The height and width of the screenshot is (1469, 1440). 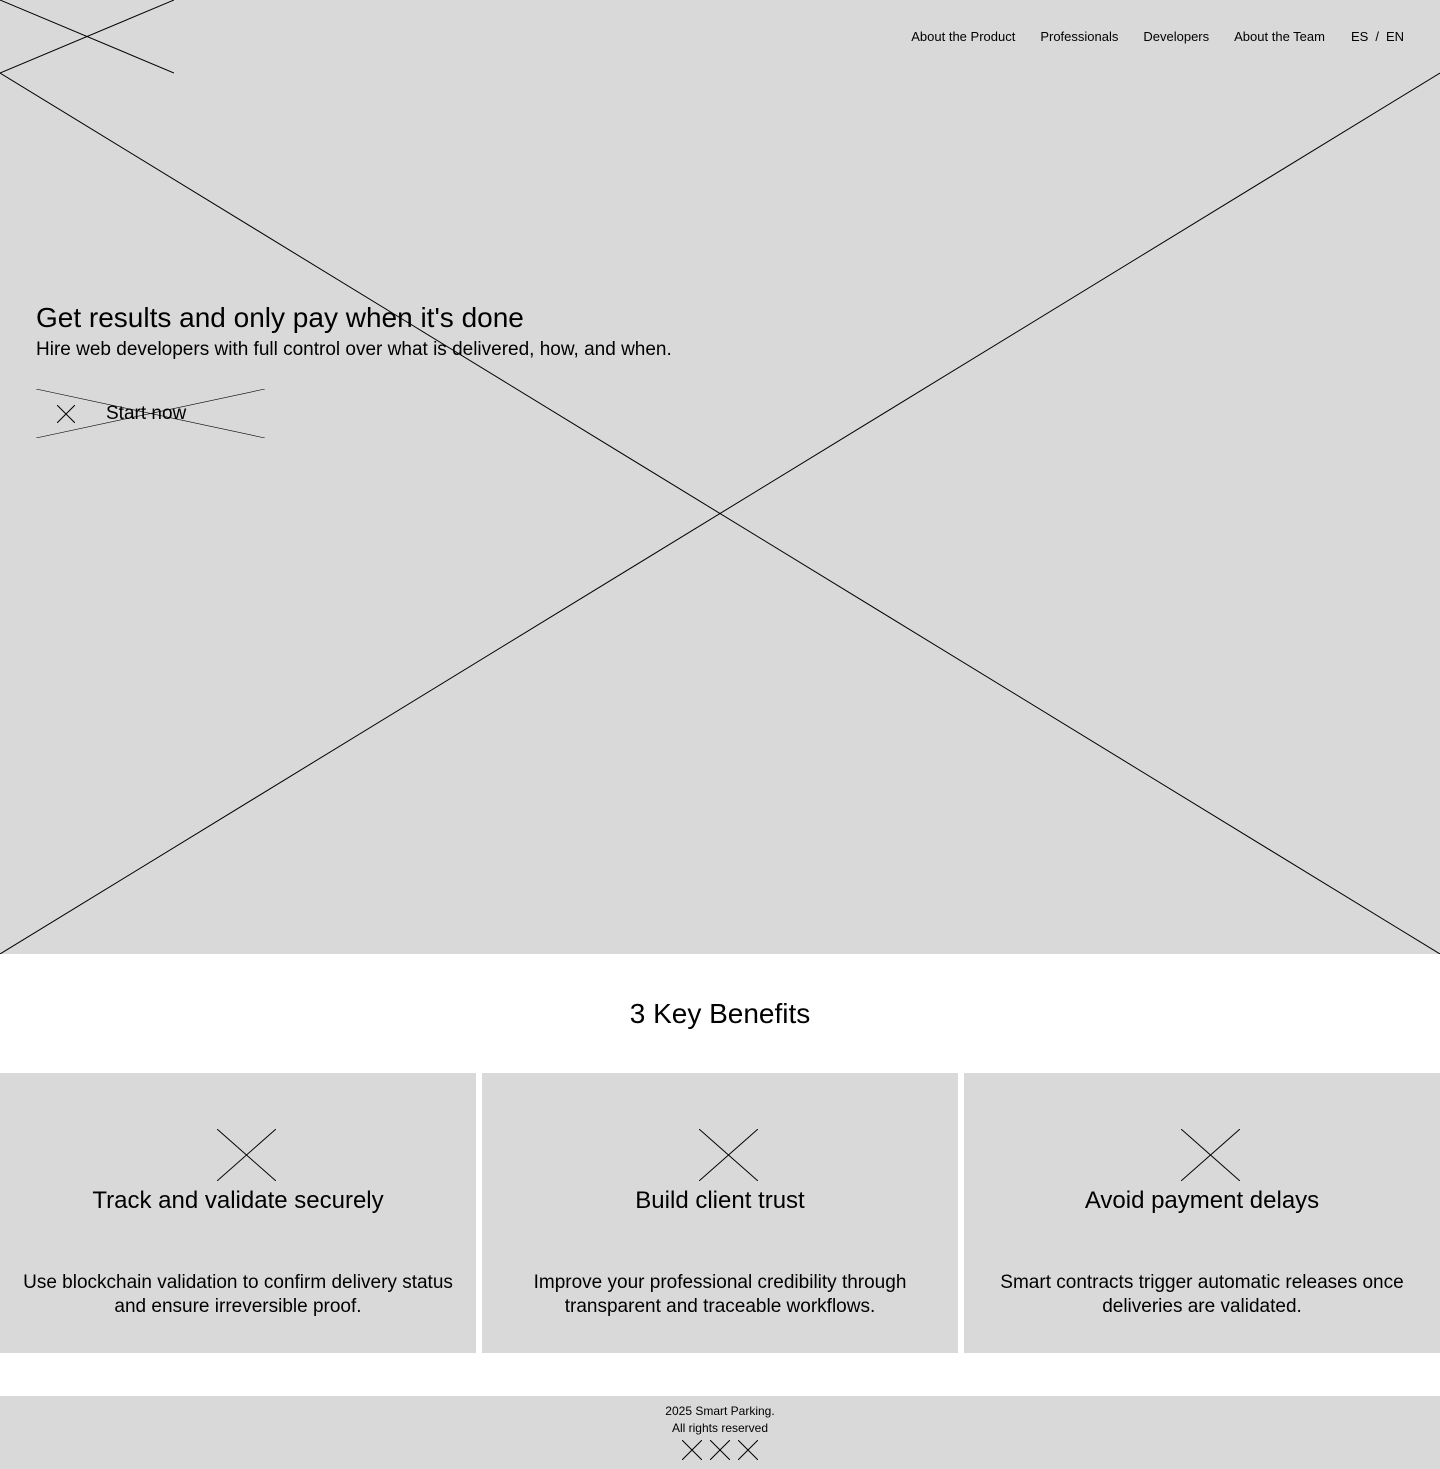 I want to click on lang-es-link: ES, so click(x=1359, y=37).